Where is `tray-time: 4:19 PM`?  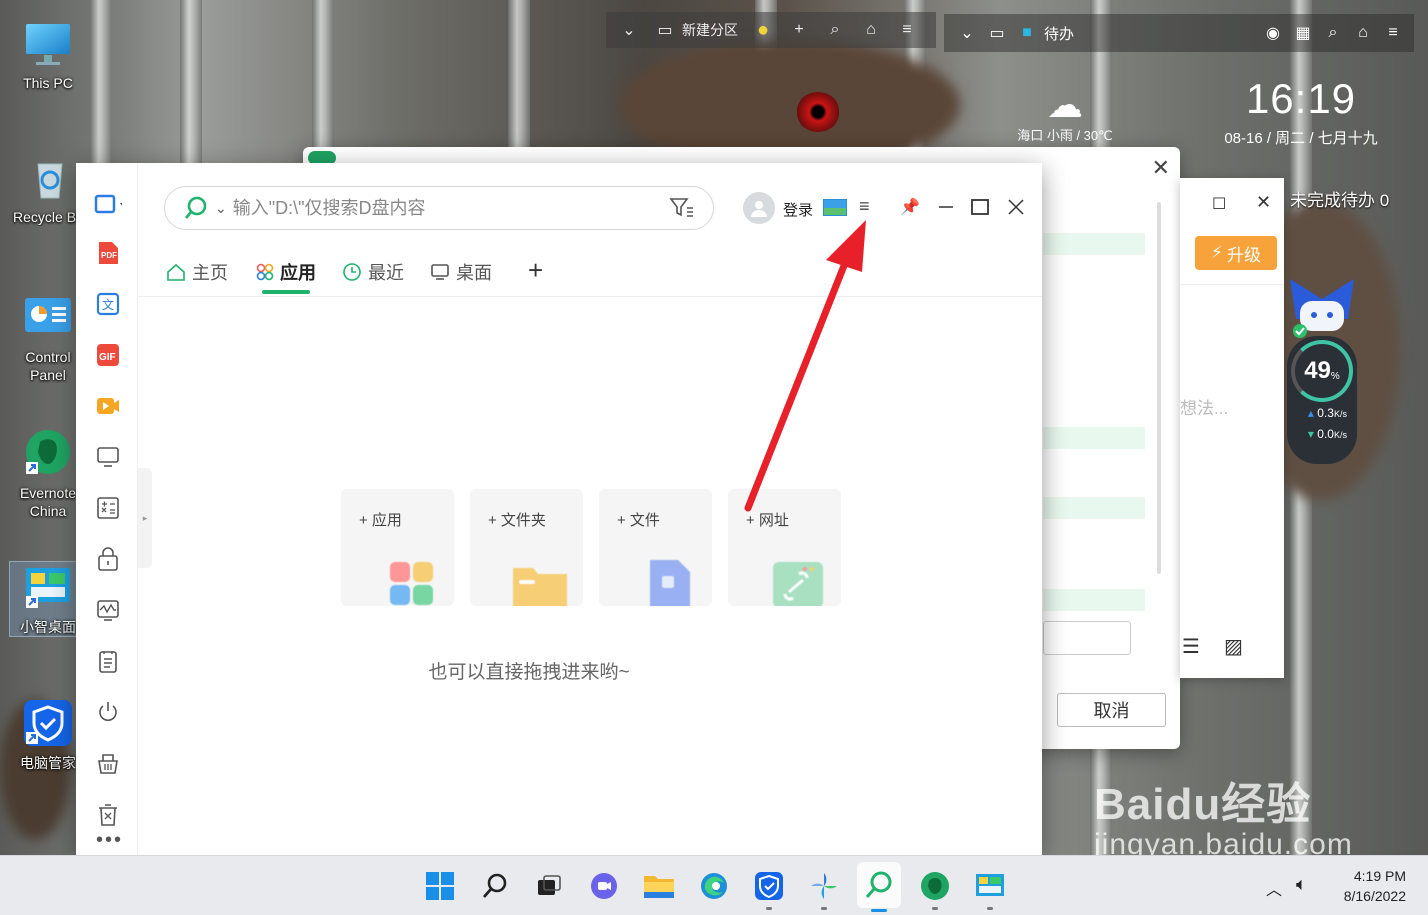 tray-time: 4:19 PM is located at coordinates (1379, 876).